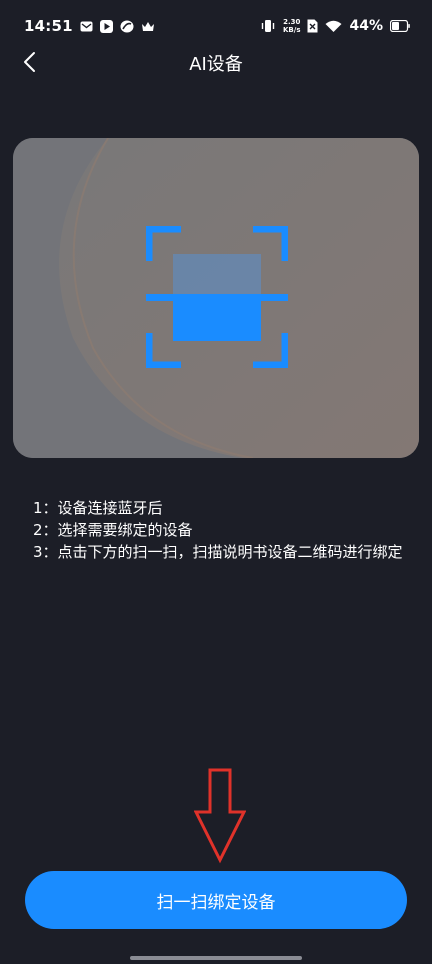  Describe the element at coordinates (148, 26) in the screenshot. I see `crown-icon` at that location.